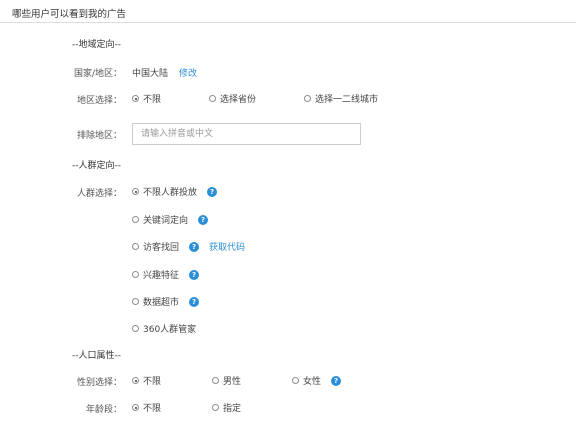 The image size is (576, 431). What do you see at coordinates (188, 72) in the screenshot?
I see `edit-country-link: 修改` at bounding box center [188, 72].